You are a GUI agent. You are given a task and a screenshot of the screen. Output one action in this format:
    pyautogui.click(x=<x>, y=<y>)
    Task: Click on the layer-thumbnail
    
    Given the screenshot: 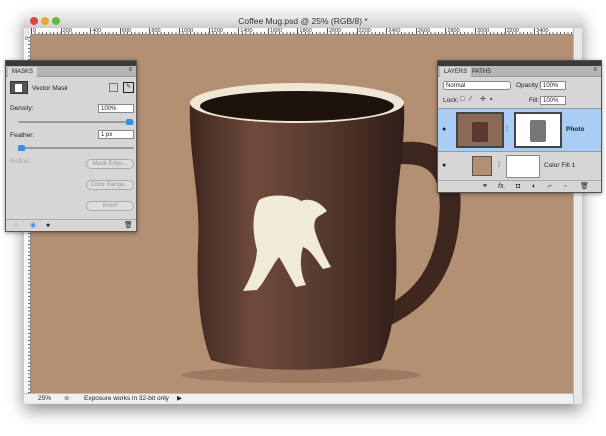 What is the action you would take?
    pyautogui.click(x=480, y=130)
    